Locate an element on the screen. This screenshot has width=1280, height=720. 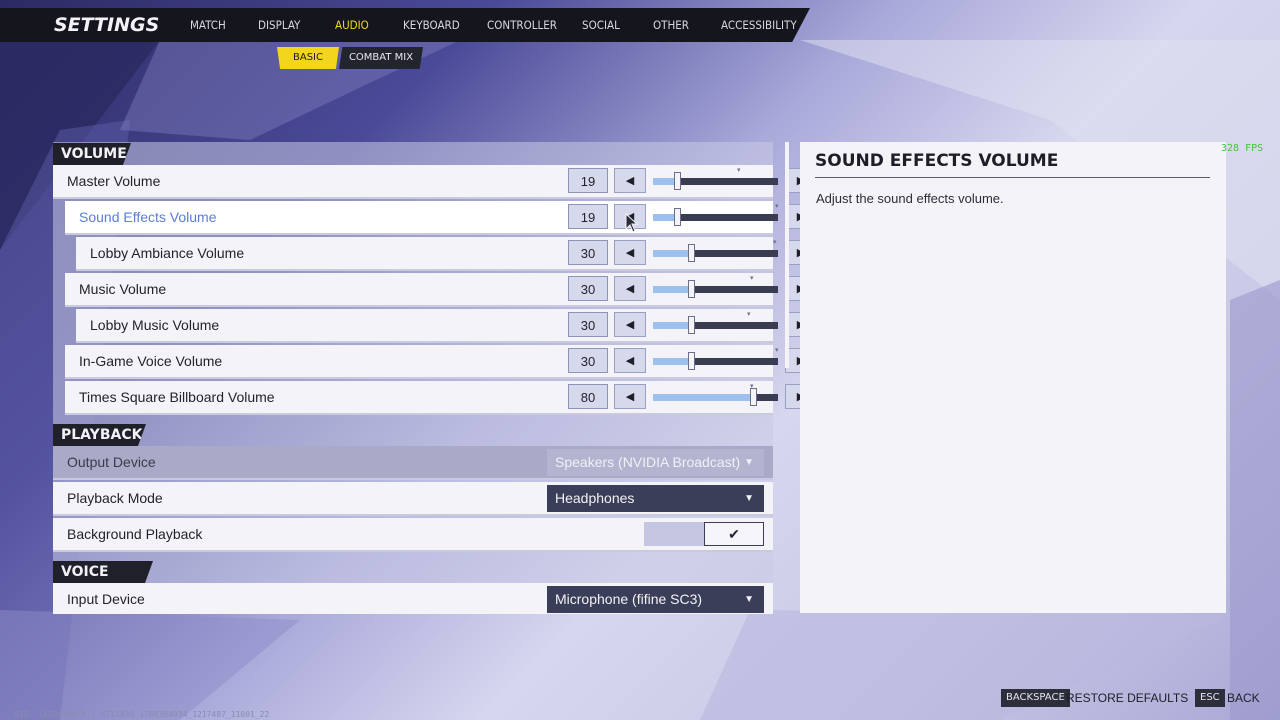
row-in-game-voice-volume: In-Game Voice Volume 30 ◀ ▾ ▶ is located at coordinates (441, 362).